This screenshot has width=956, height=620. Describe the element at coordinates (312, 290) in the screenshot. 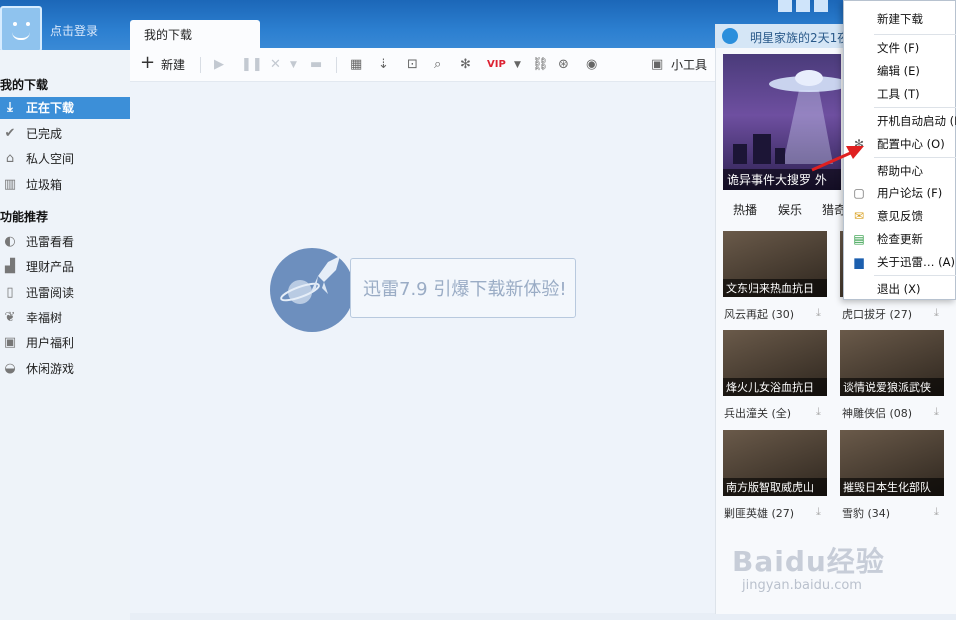

I see `rocket-icon` at that location.